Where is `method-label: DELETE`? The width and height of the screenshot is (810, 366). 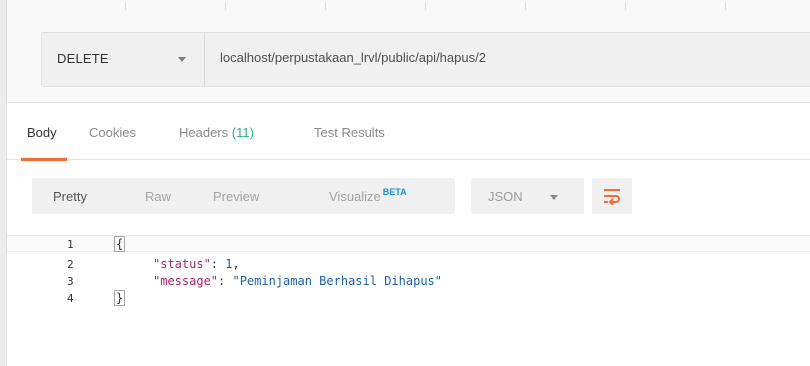 method-label: DELETE is located at coordinates (83, 58).